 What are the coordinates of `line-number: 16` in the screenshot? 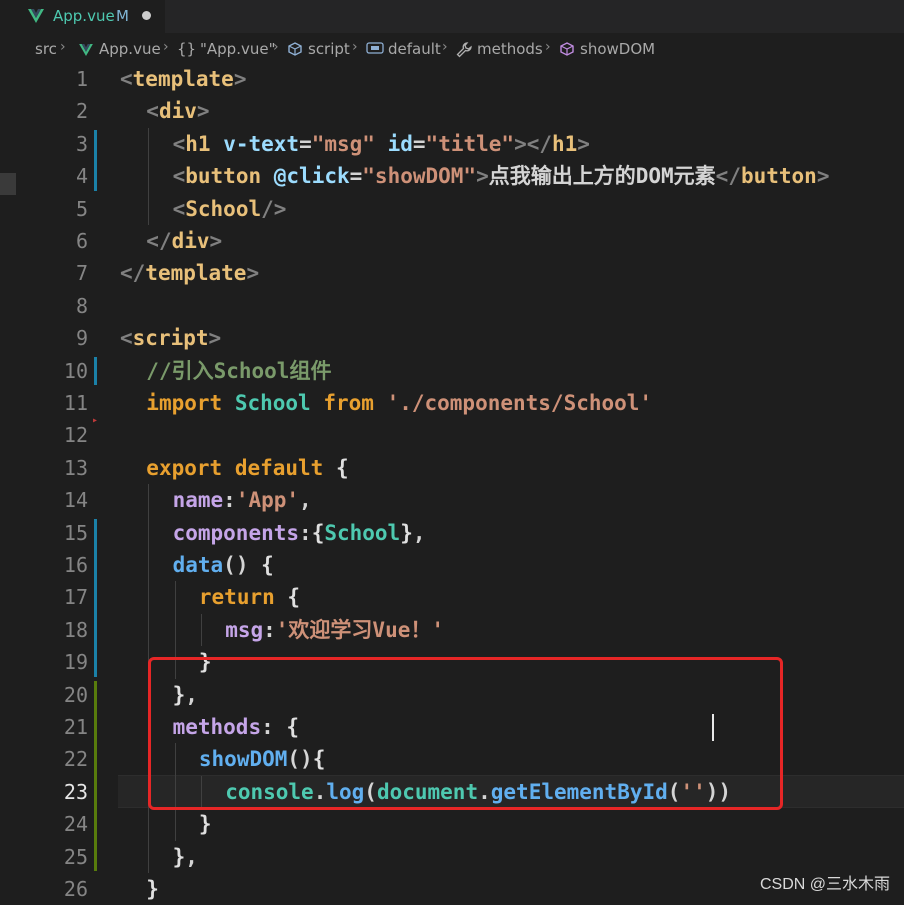 It's located at (75, 565).